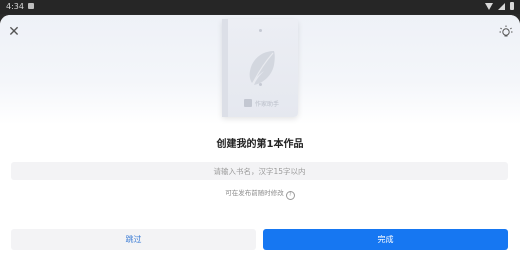  I want to click on status-bar: 4:34, so click(260, 7).